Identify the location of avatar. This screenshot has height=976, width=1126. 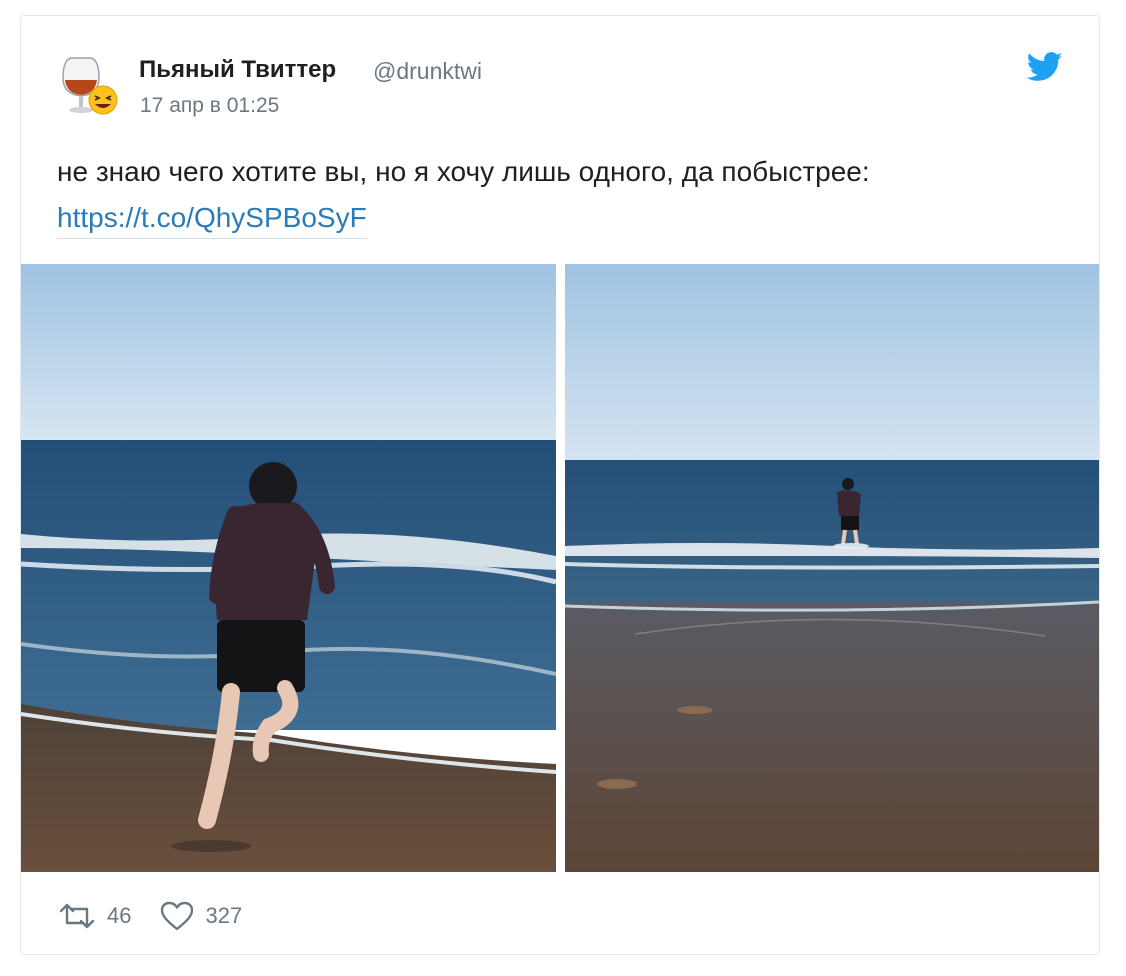
(89, 84).